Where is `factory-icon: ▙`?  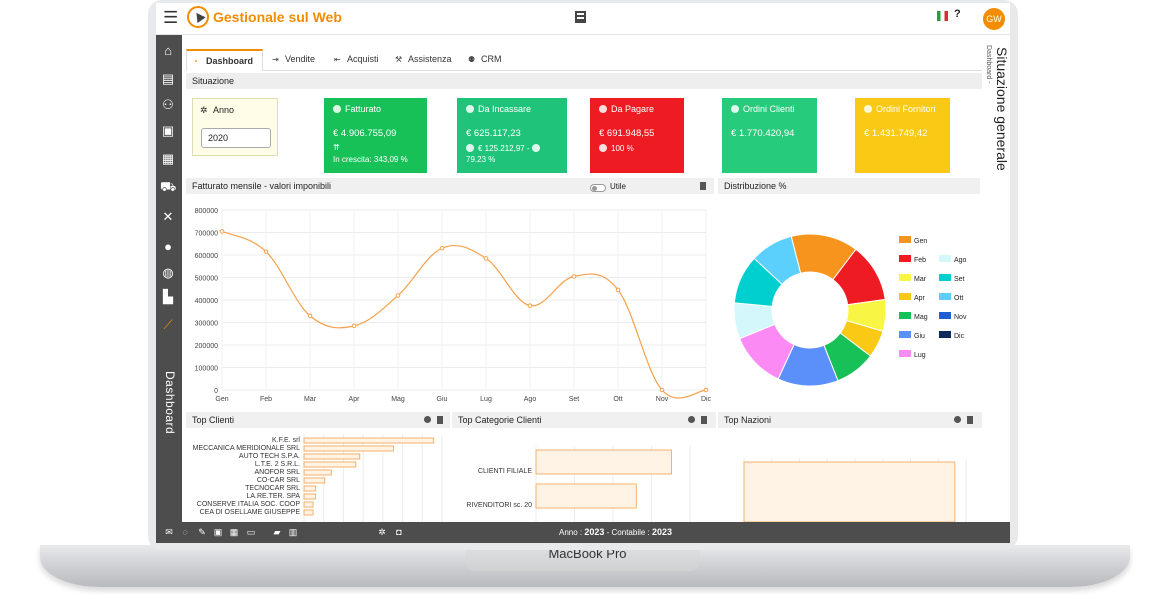 factory-icon: ▙ is located at coordinates (168, 297).